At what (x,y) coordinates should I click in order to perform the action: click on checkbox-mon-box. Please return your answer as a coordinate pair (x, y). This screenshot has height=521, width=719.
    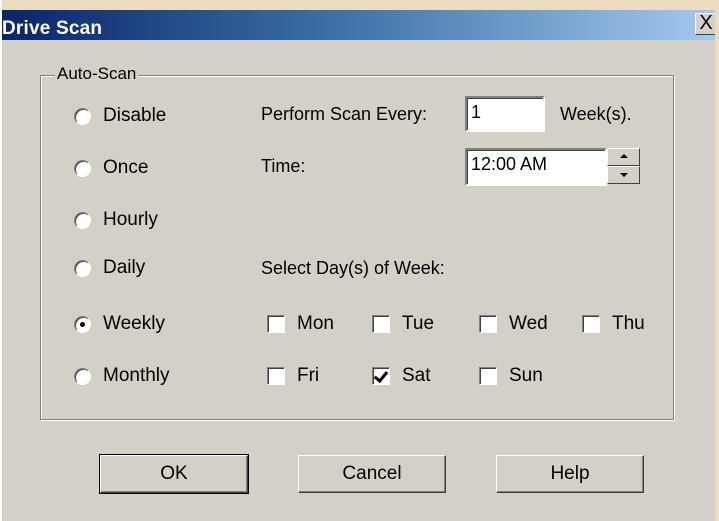
    Looking at the image, I should click on (276, 324).